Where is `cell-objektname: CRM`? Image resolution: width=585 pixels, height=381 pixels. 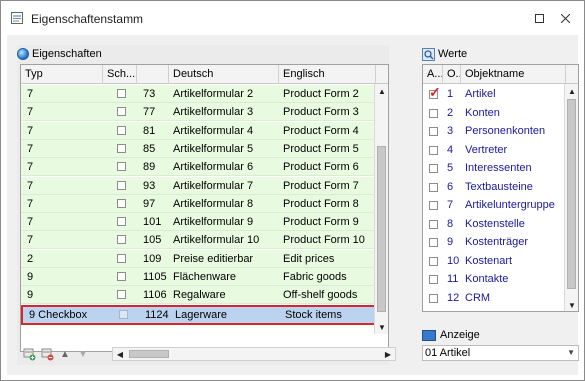 cell-objektname: CRM is located at coordinates (478, 297).